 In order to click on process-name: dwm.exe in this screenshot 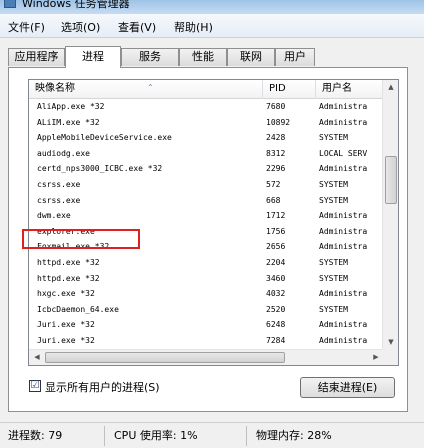, I will do `click(54, 216)`.